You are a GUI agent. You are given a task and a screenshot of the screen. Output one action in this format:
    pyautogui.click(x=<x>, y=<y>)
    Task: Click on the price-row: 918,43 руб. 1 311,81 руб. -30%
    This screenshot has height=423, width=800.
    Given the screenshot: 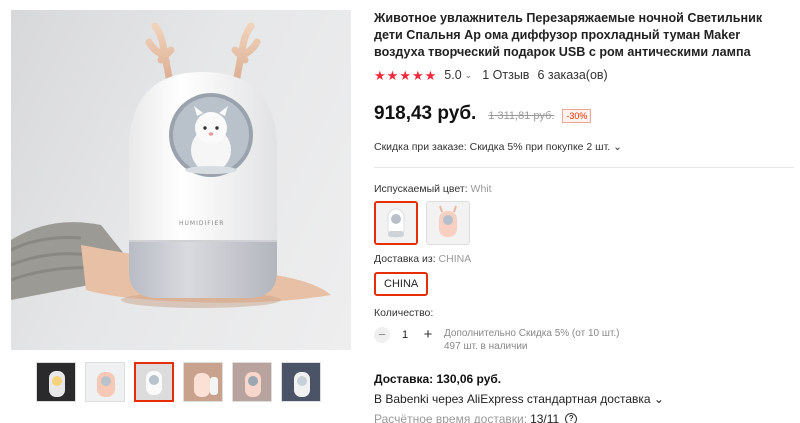 What is the action you would take?
    pyautogui.click(x=584, y=114)
    